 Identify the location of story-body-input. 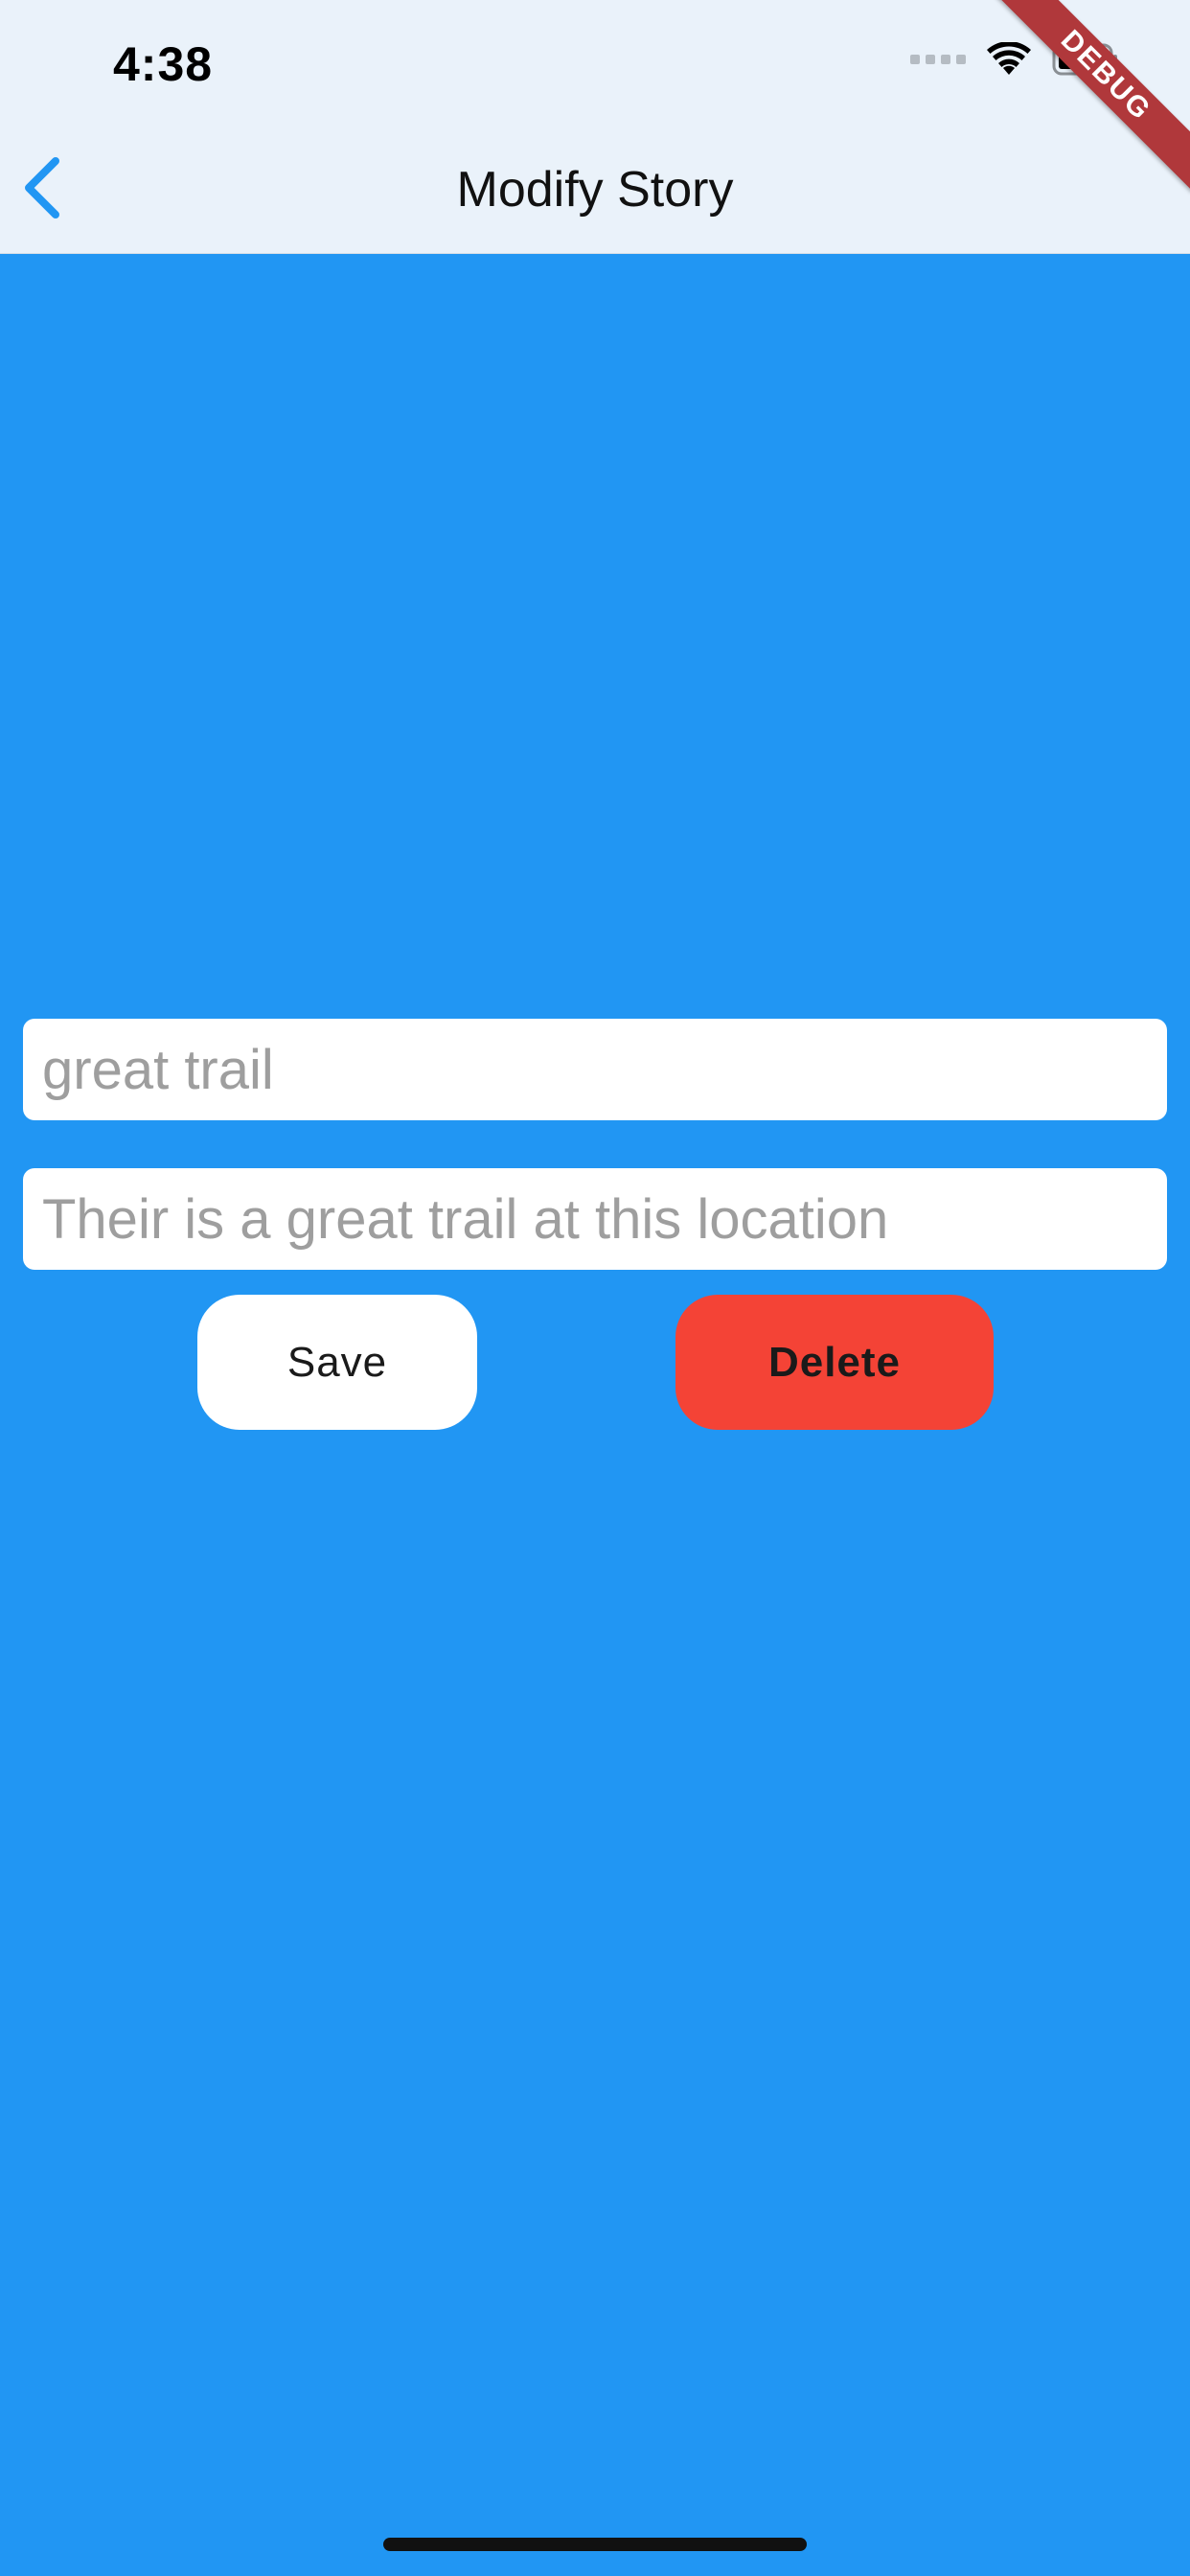
(595, 1219).